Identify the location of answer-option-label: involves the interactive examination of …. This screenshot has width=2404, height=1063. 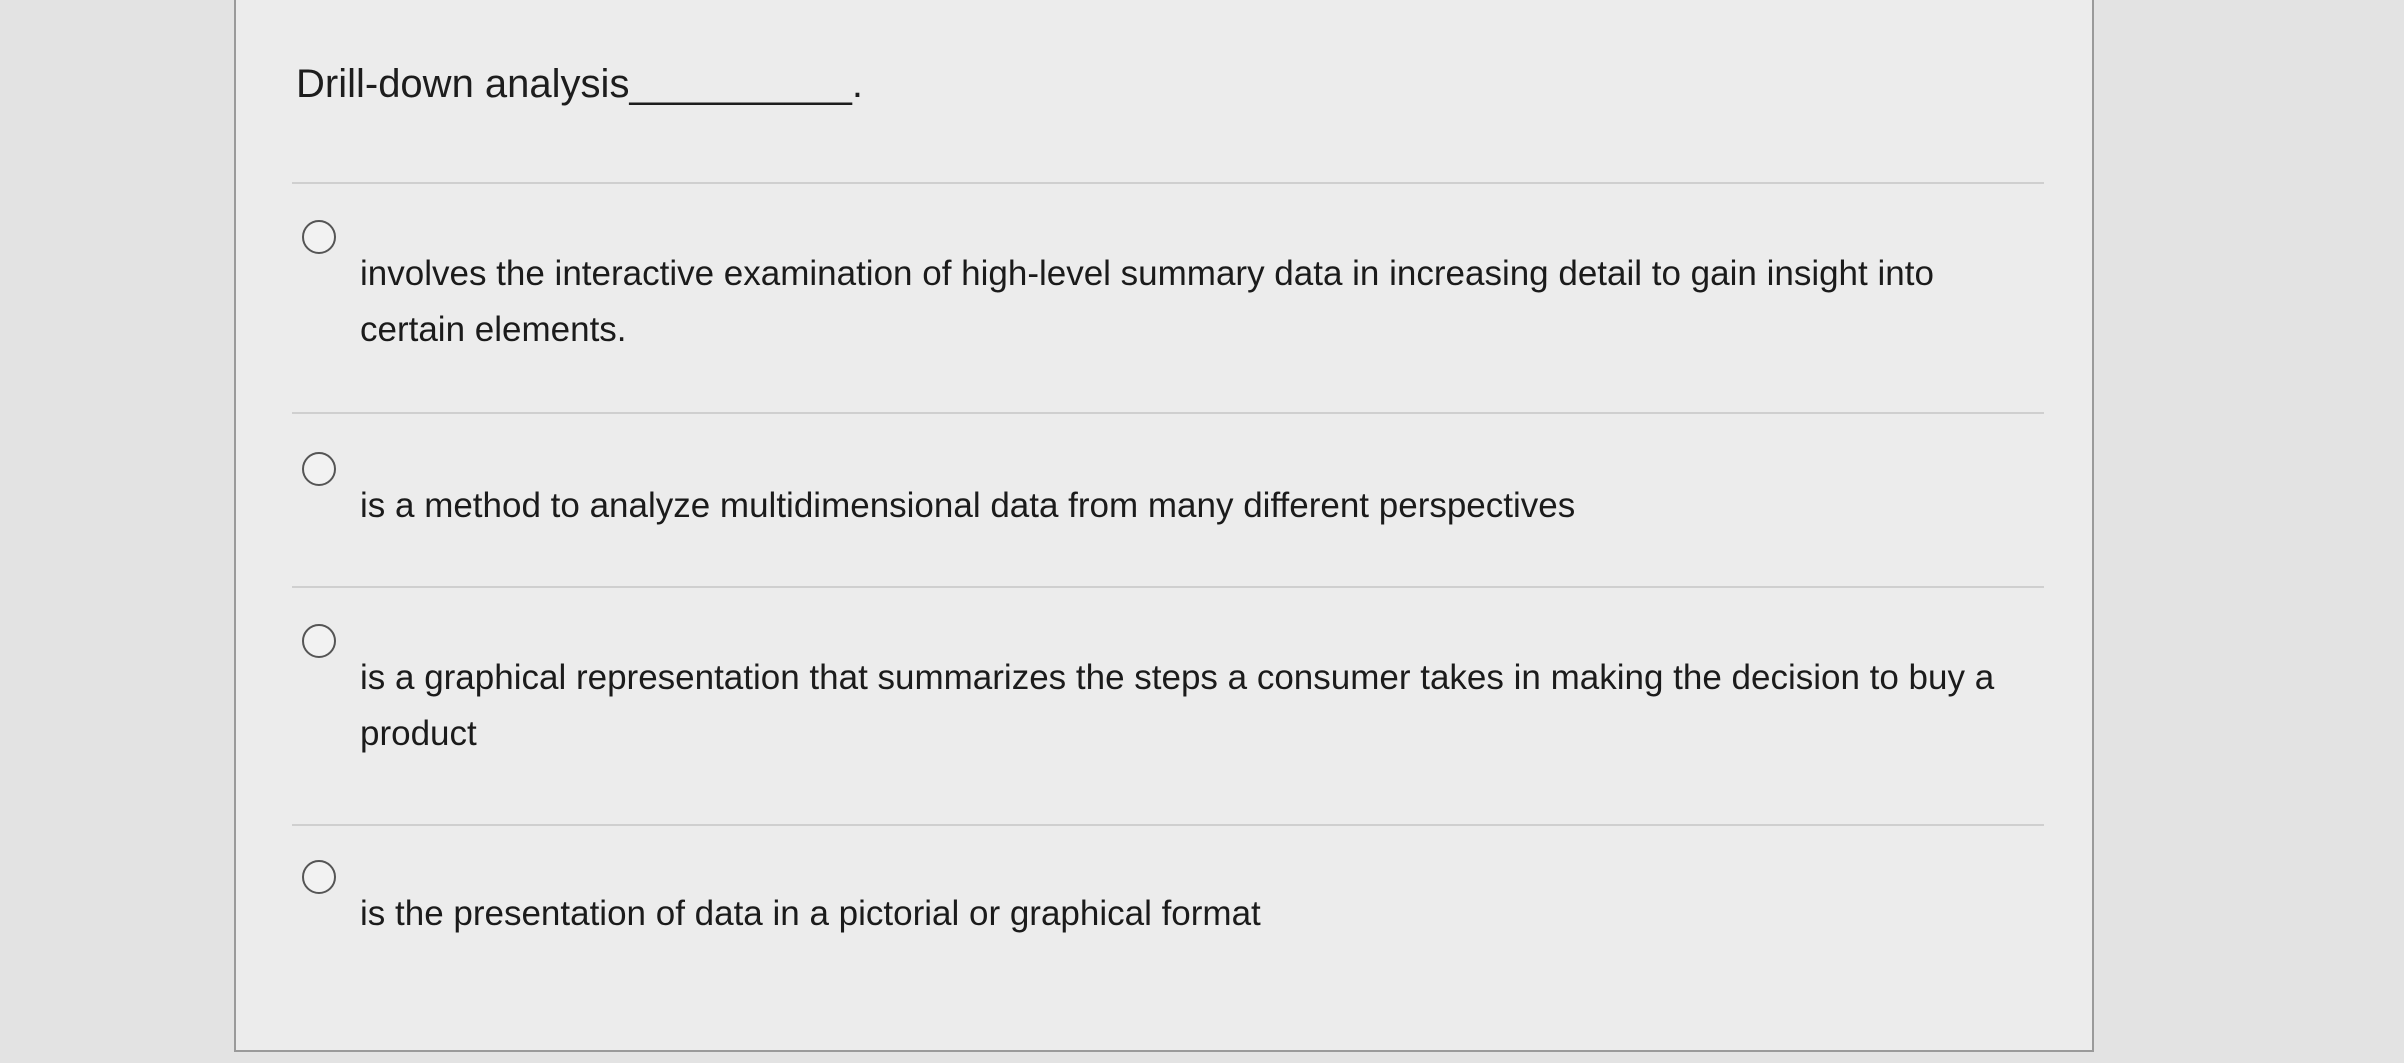
(1147, 301).